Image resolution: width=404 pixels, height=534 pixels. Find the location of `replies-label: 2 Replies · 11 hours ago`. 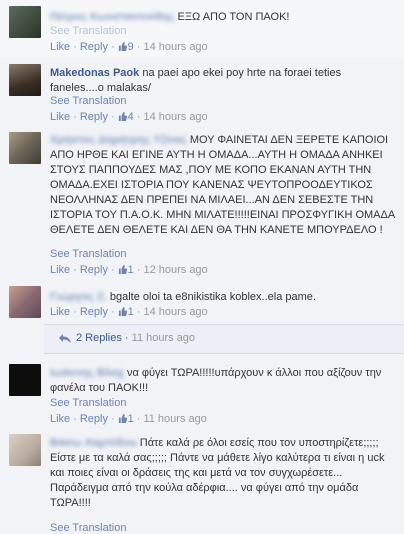

replies-label: 2 Replies · 11 hours ago is located at coordinates (135, 338).